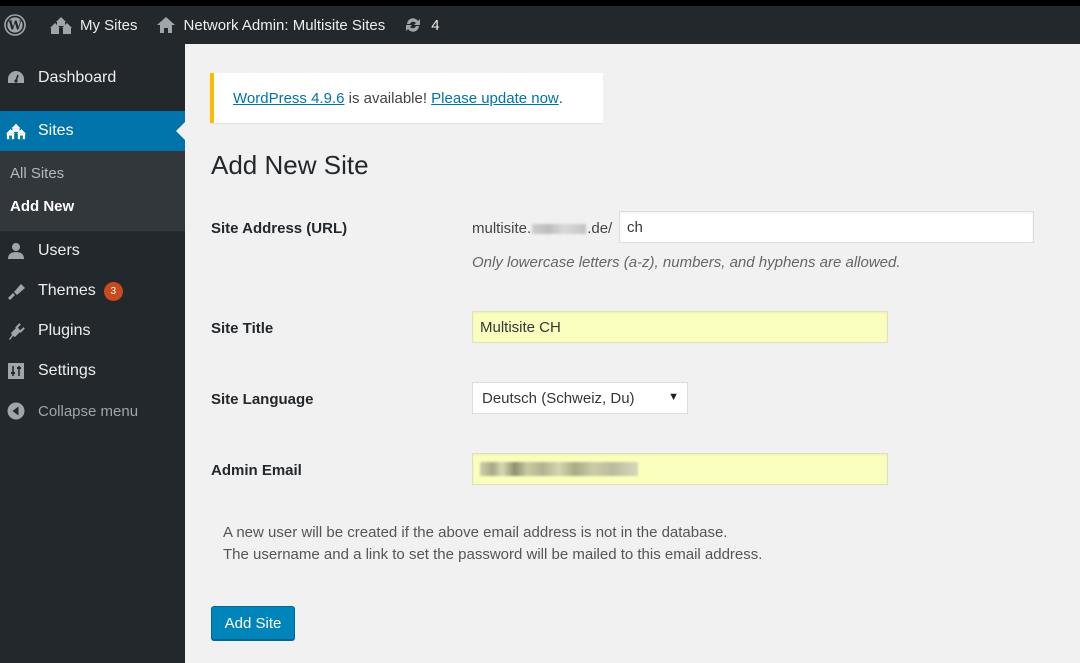 The width and height of the screenshot is (1080, 663). Describe the element at coordinates (59, 250) in the screenshot. I see `sidebar-item-label: Users` at that location.